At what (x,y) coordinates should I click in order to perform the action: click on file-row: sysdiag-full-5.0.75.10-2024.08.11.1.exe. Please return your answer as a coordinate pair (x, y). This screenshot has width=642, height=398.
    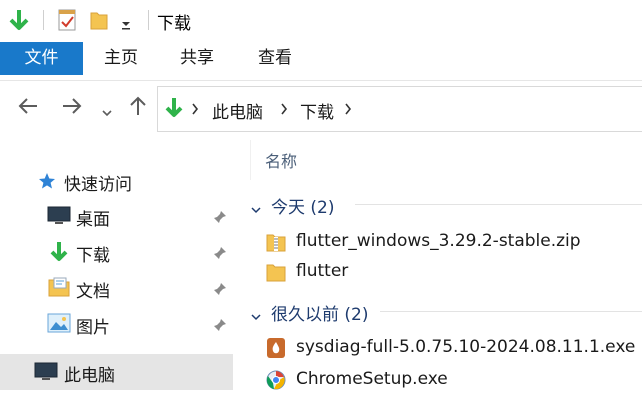
    Looking at the image, I should click on (452, 348).